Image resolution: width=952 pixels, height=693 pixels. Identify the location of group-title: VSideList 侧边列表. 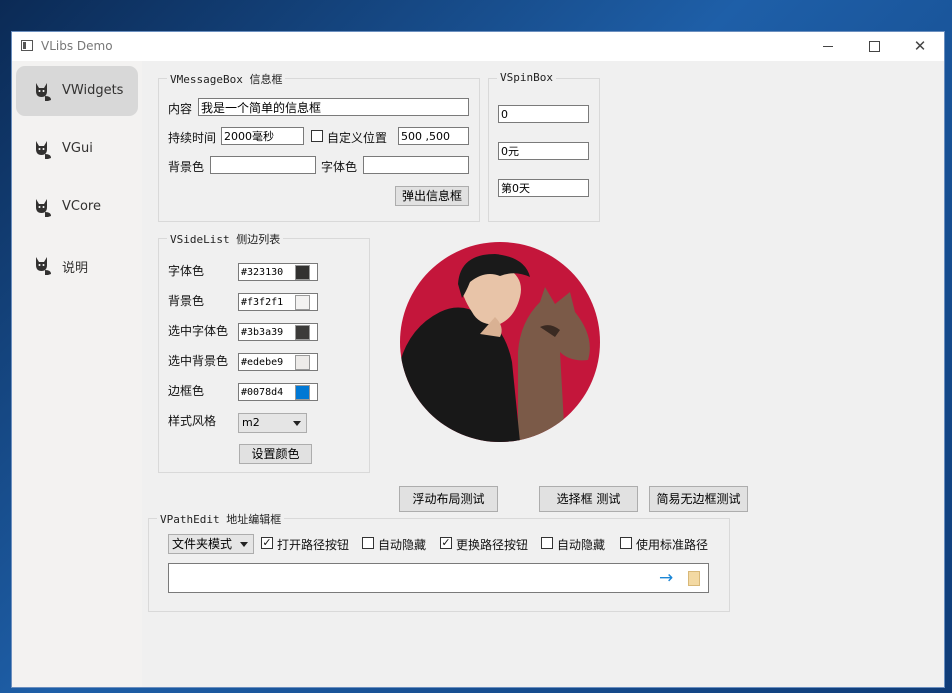
(225, 239).